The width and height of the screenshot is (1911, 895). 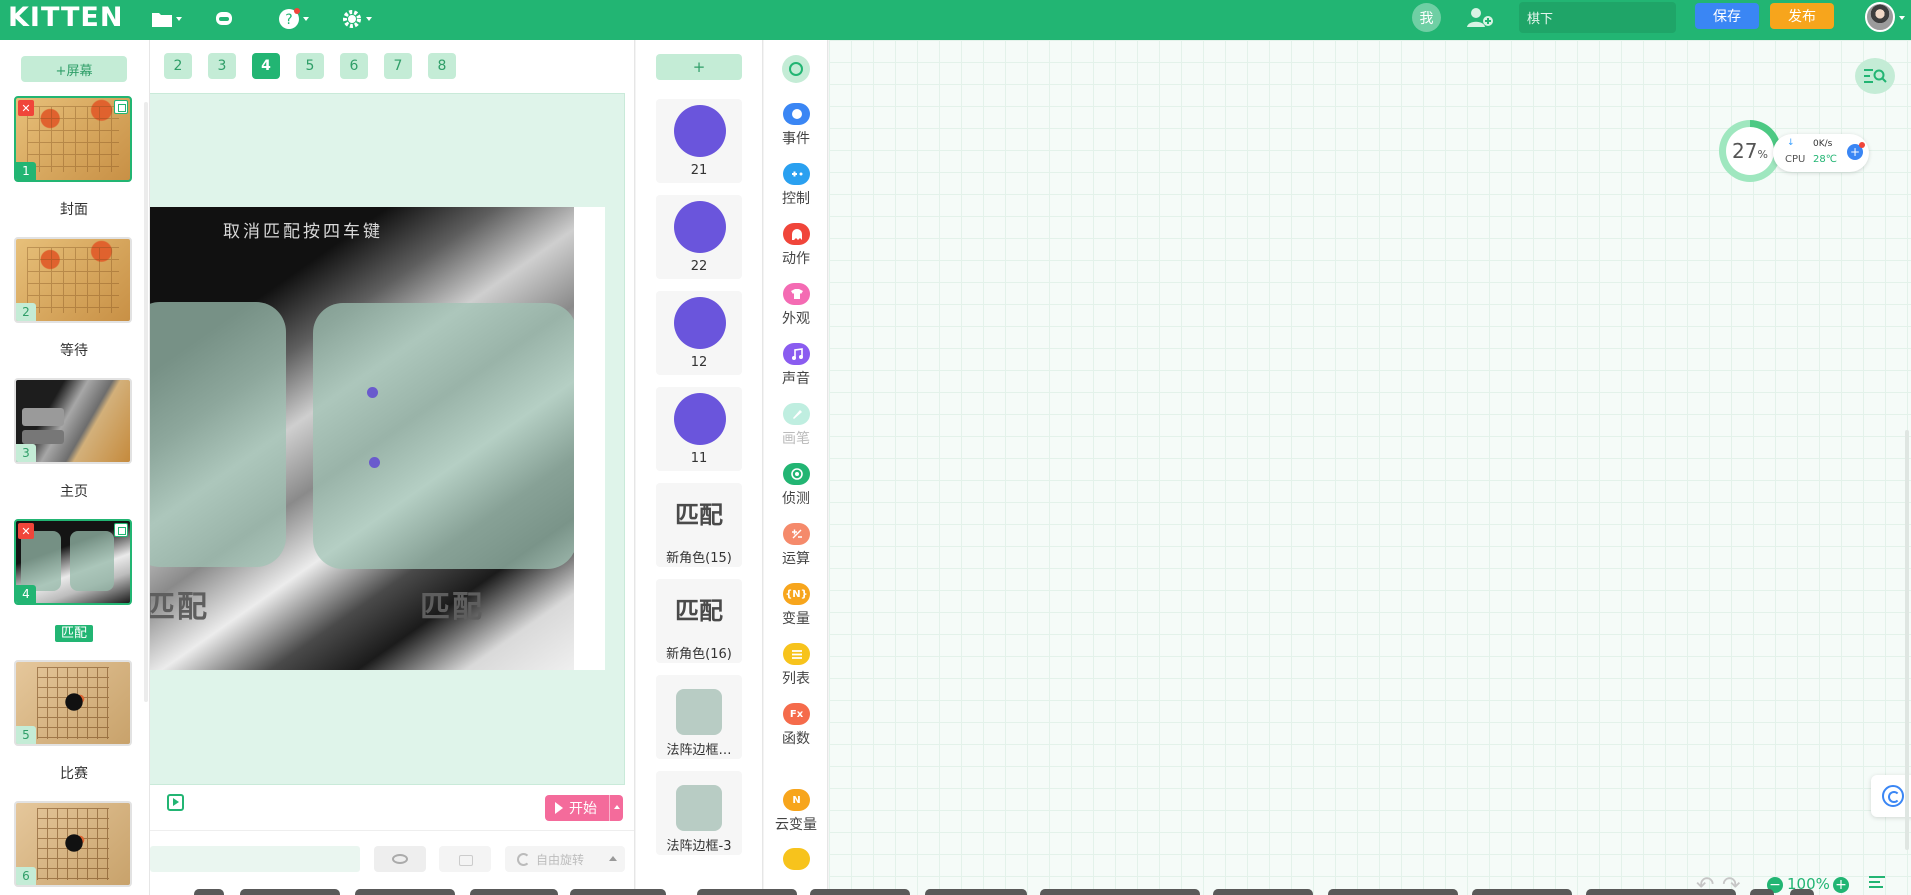 What do you see at coordinates (795, 731) in the screenshot?
I see `category-functions: Fx 函数` at bounding box center [795, 731].